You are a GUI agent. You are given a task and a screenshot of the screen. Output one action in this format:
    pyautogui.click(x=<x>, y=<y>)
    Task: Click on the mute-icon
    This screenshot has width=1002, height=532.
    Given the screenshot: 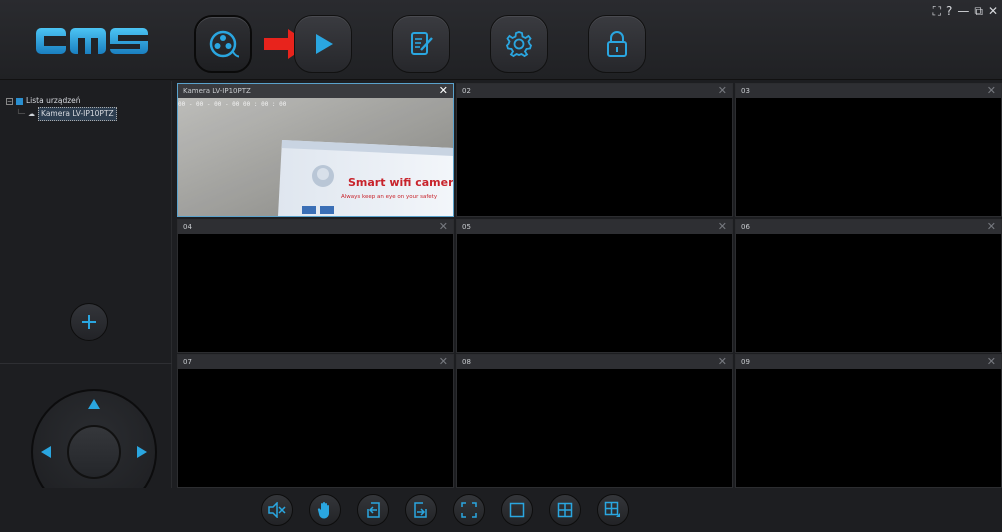 What is the action you would take?
    pyautogui.click(x=277, y=510)
    